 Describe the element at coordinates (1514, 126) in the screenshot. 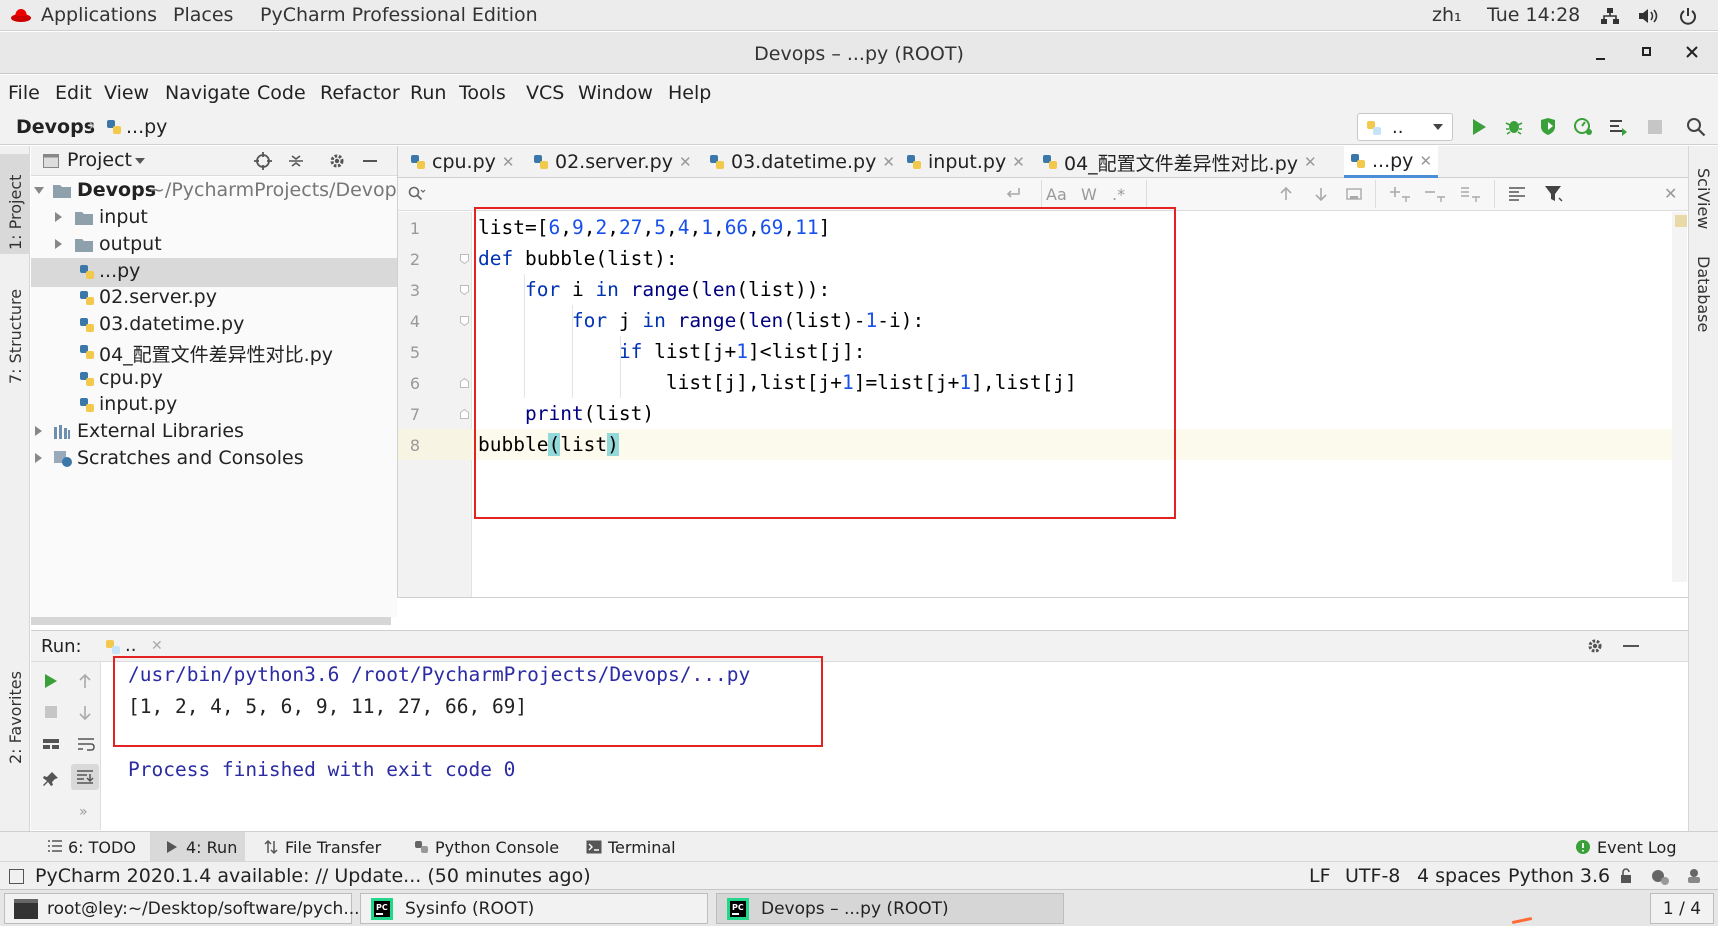

I see `debug-icon` at that location.